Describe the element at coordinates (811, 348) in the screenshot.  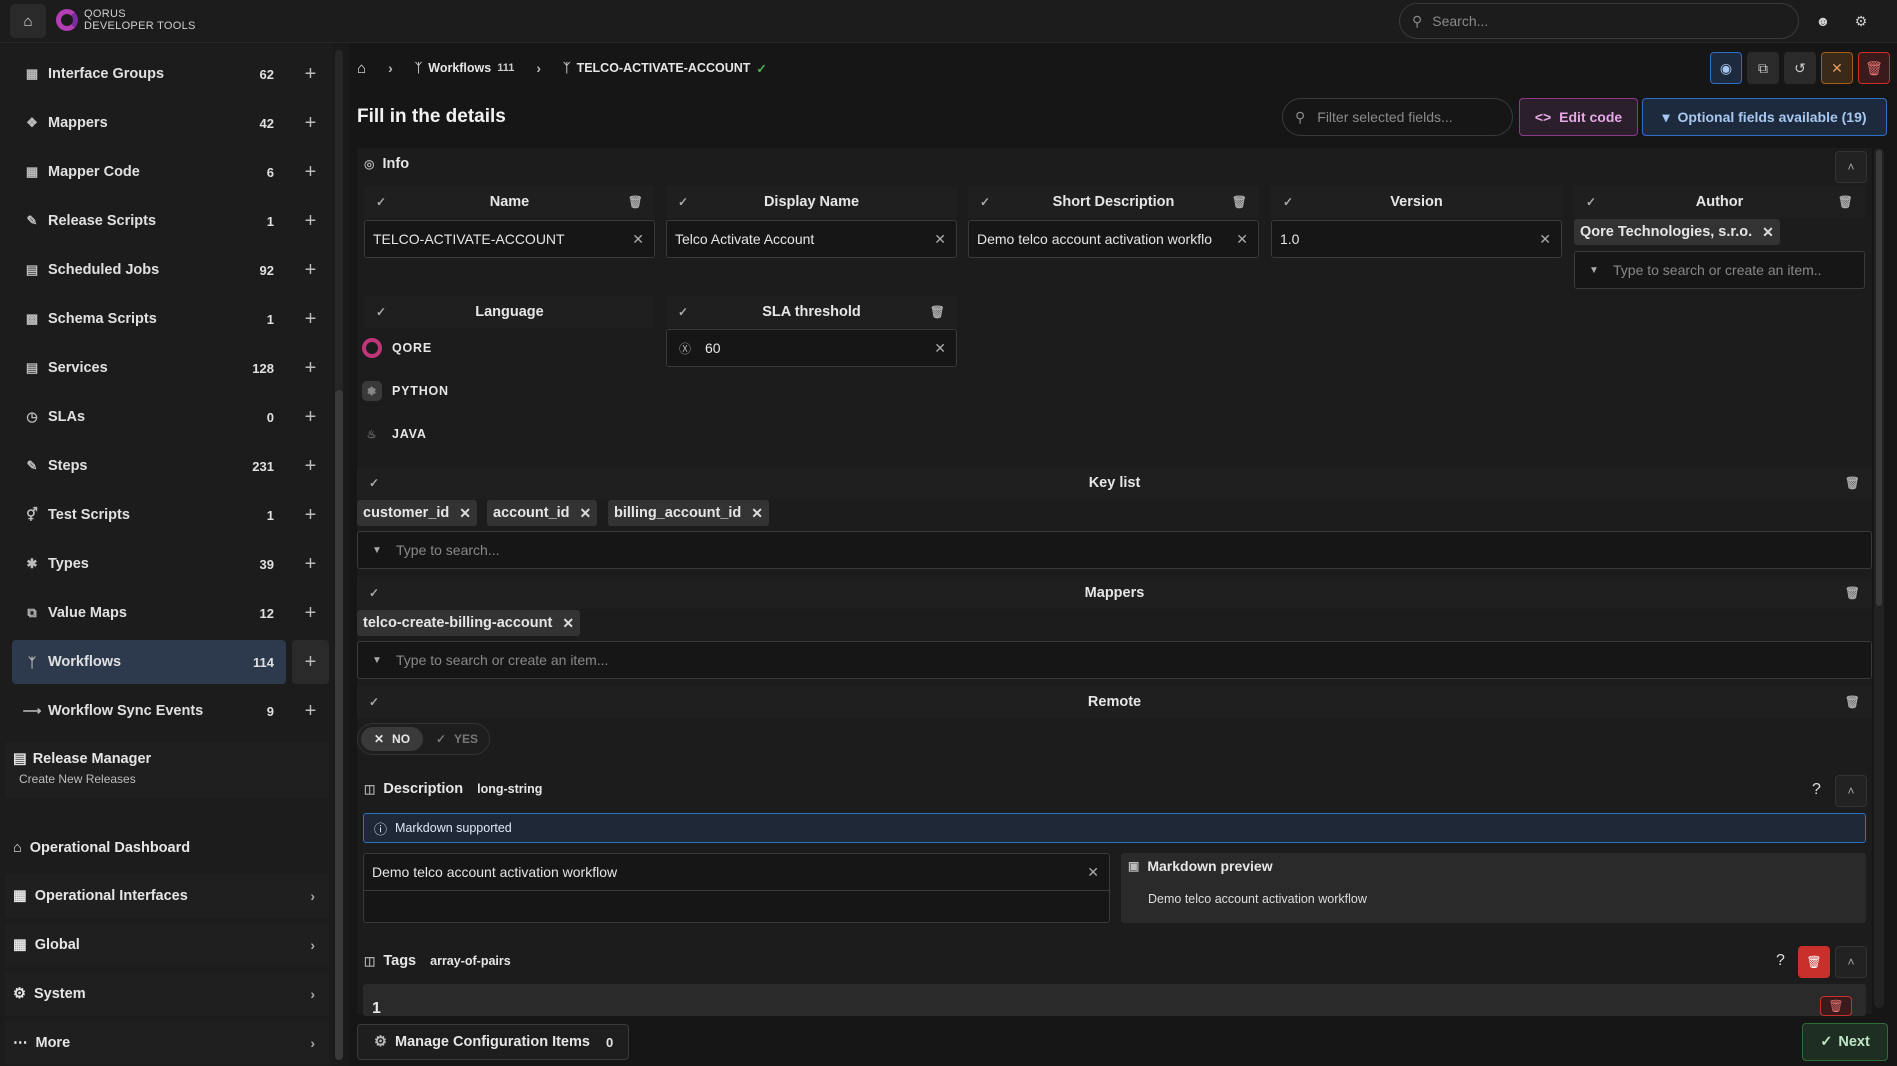
I see `sla-threshold-field: Ⓧ 60 ✕` at that location.